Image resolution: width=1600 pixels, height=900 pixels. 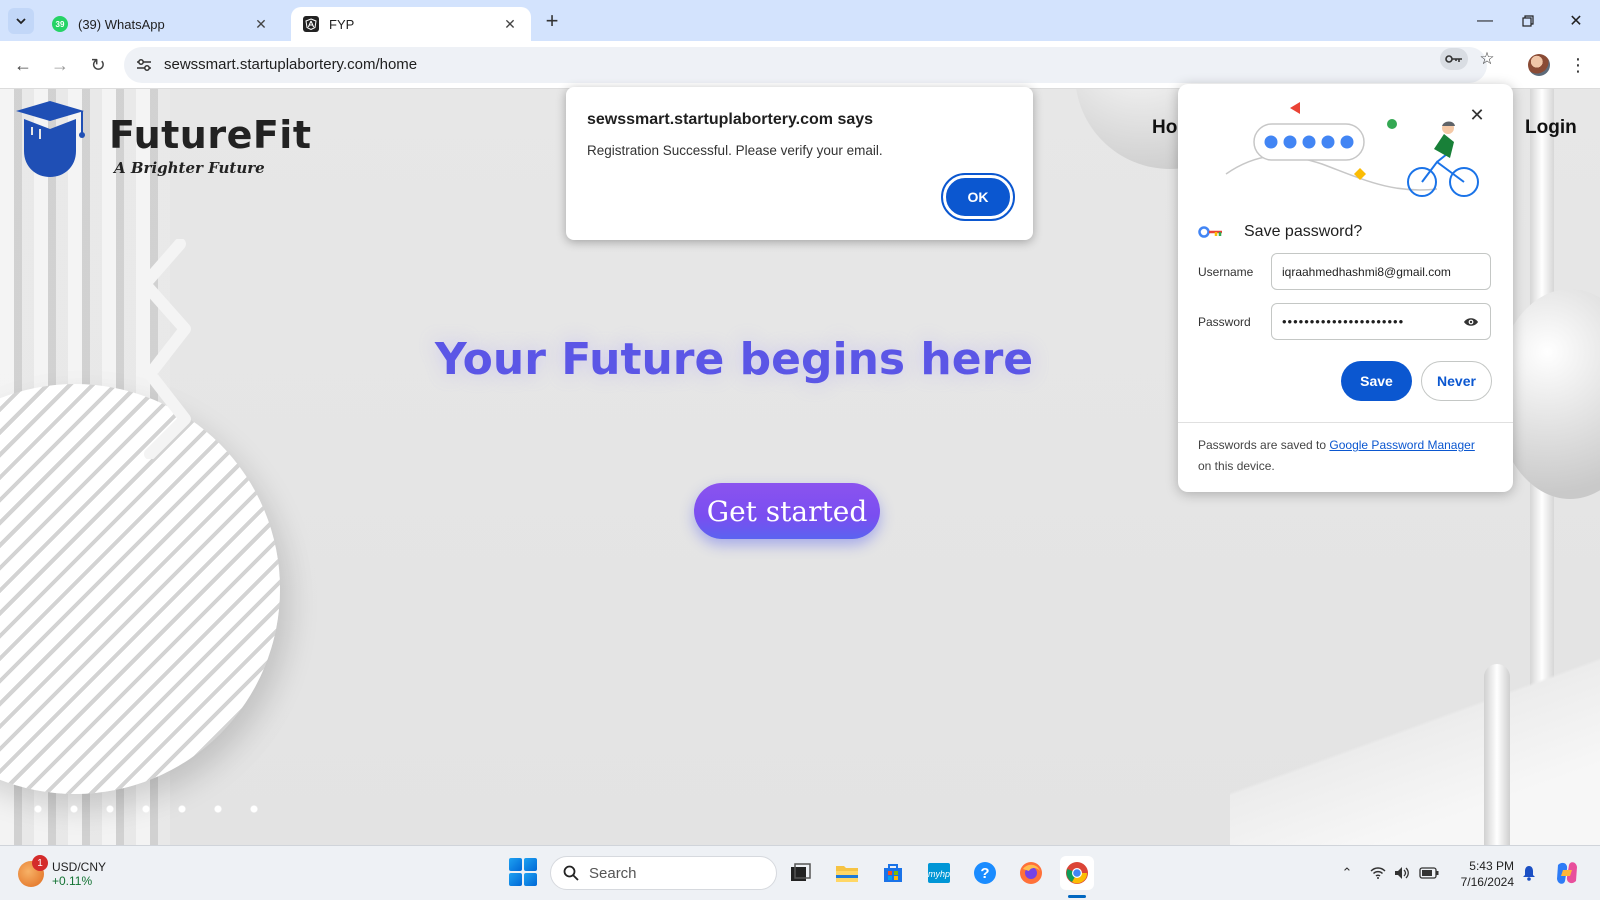 I want to click on password-label: Password, so click(x=1224, y=322).